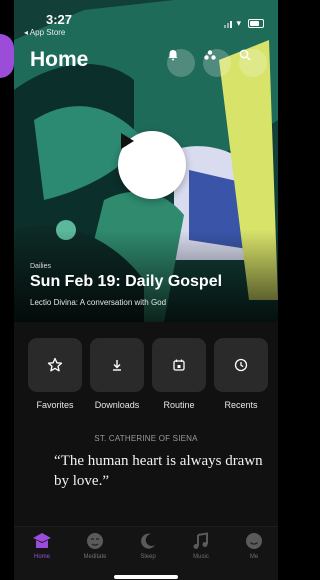 This screenshot has height=580, width=320. I want to click on tab-home: Home, so click(42, 545).